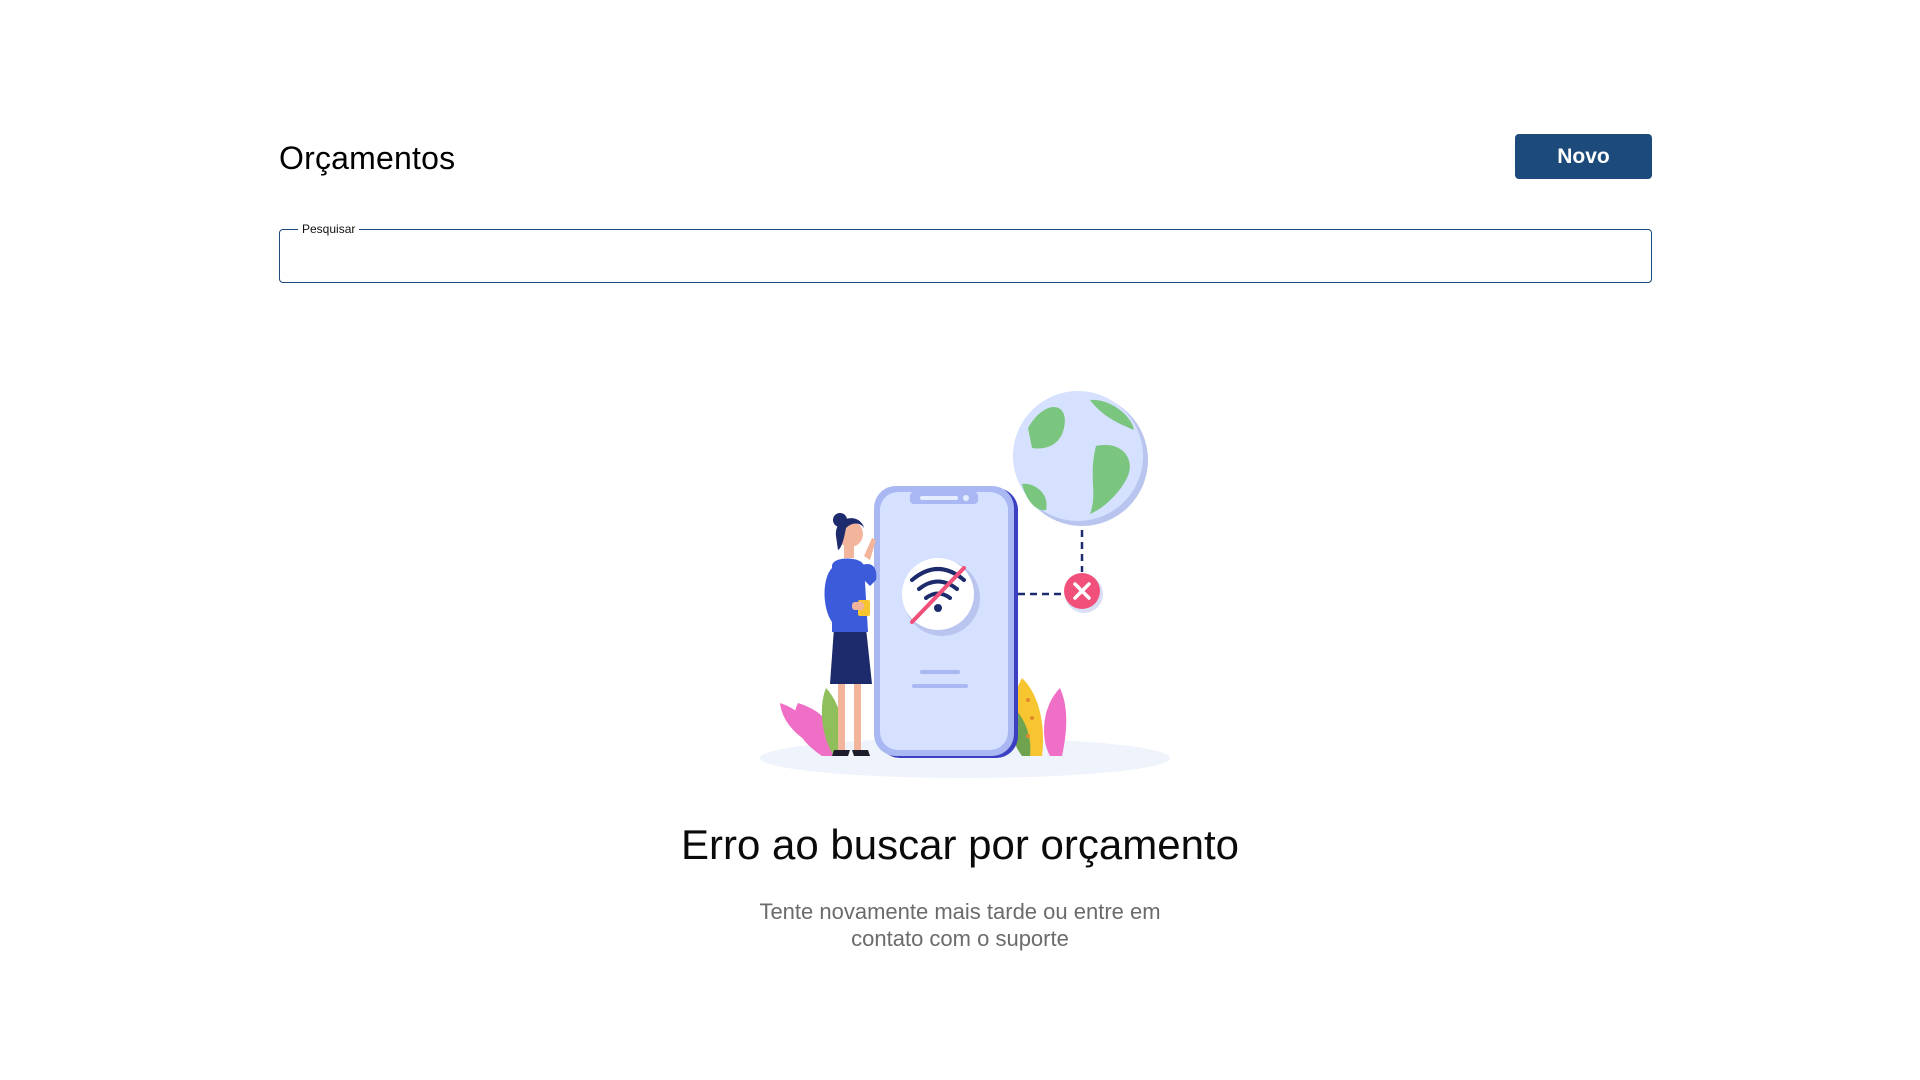 This screenshot has width=1920, height=1080. Describe the element at coordinates (1583, 156) in the screenshot. I see `new-budget-button: Novo` at that location.